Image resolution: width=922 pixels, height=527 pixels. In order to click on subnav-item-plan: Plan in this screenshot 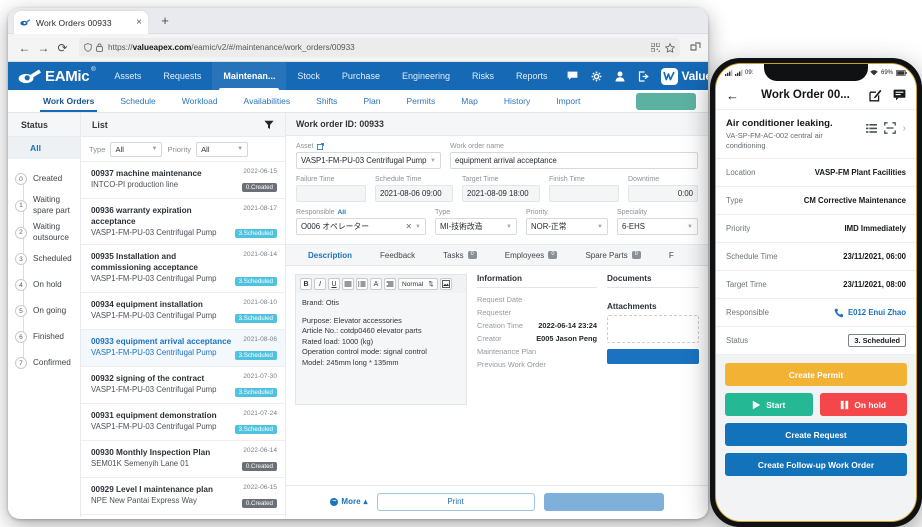, I will do `click(371, 101)`.